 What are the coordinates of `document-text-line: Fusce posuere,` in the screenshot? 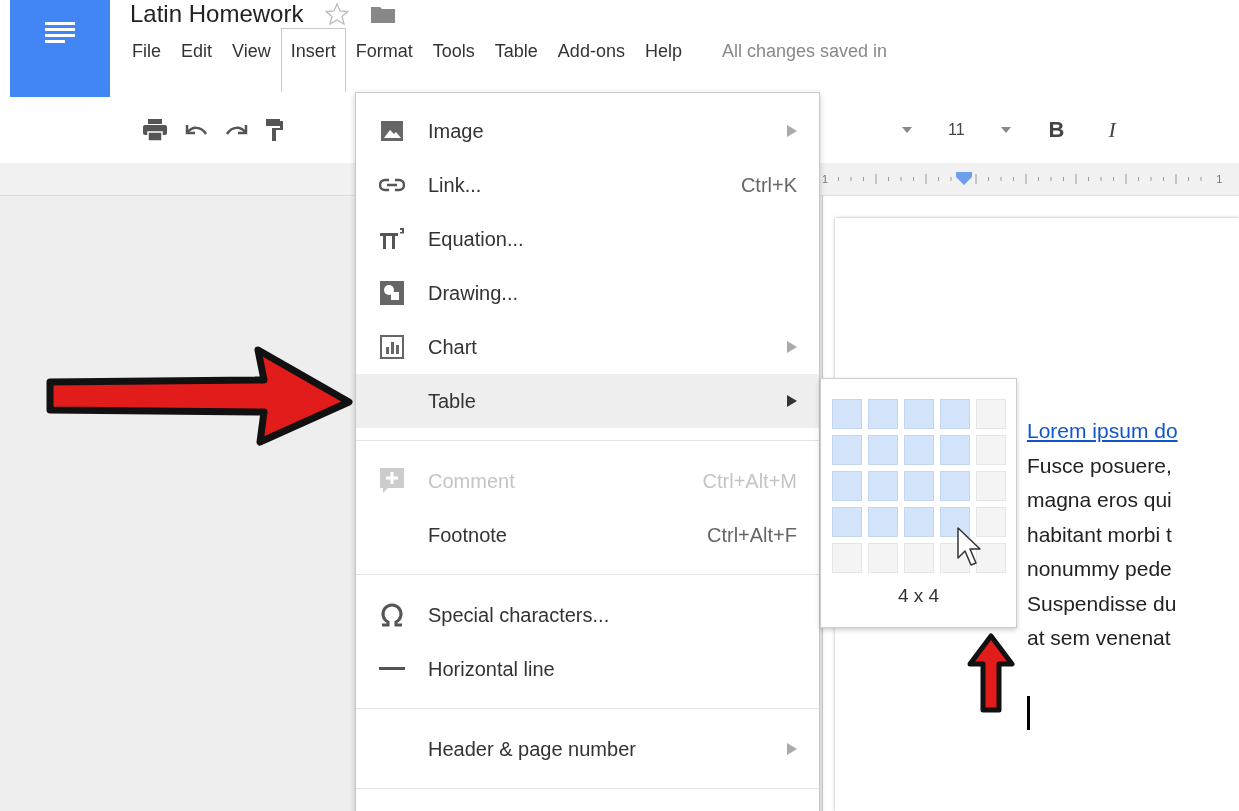 It's located at (1100, 465).